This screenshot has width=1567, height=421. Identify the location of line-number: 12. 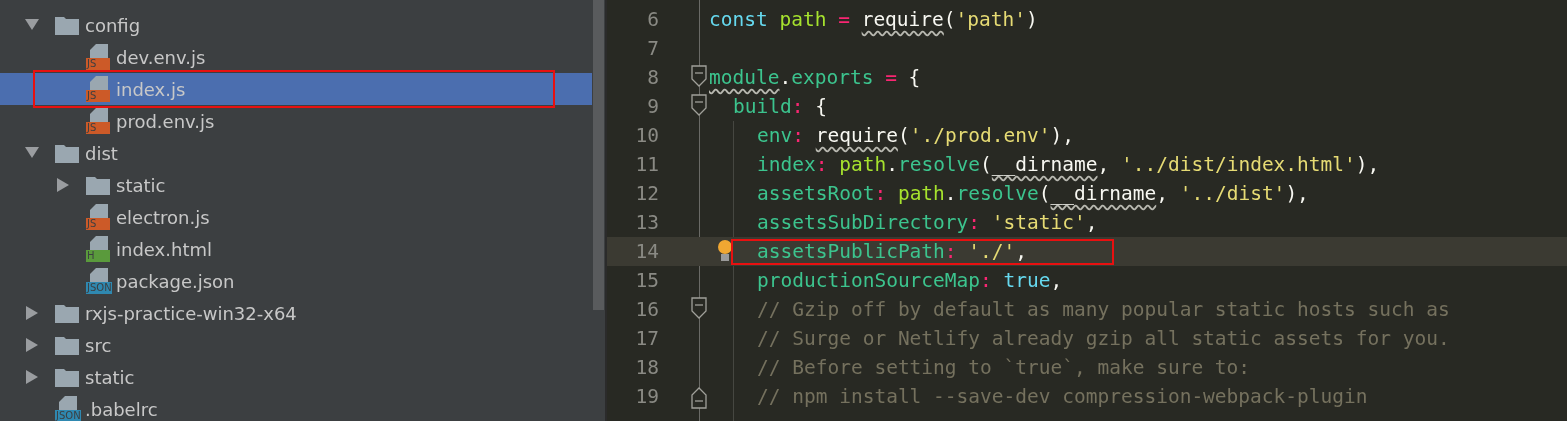
(646, 193).